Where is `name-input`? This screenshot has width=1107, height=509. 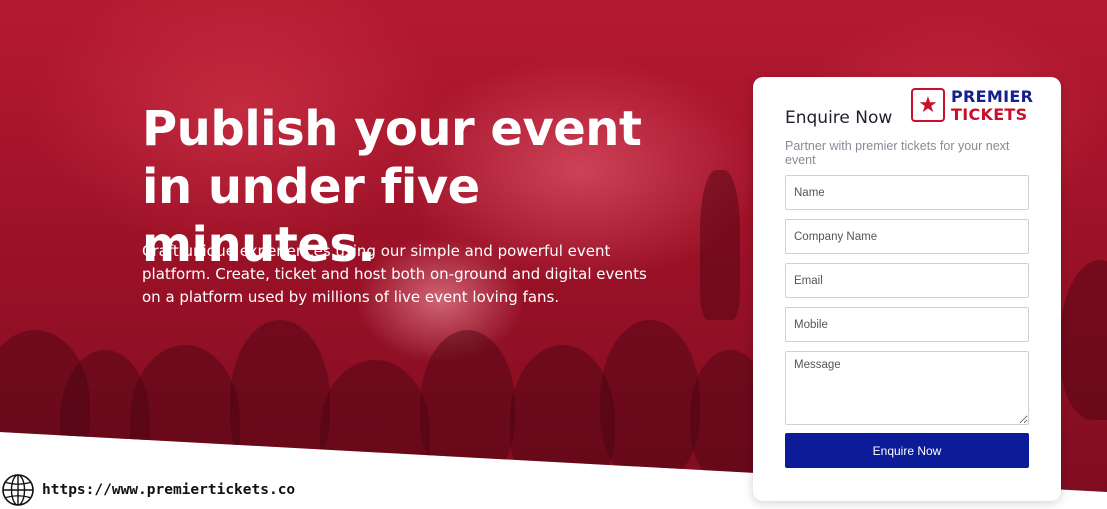
name-input is located at coordinates (907, 192).